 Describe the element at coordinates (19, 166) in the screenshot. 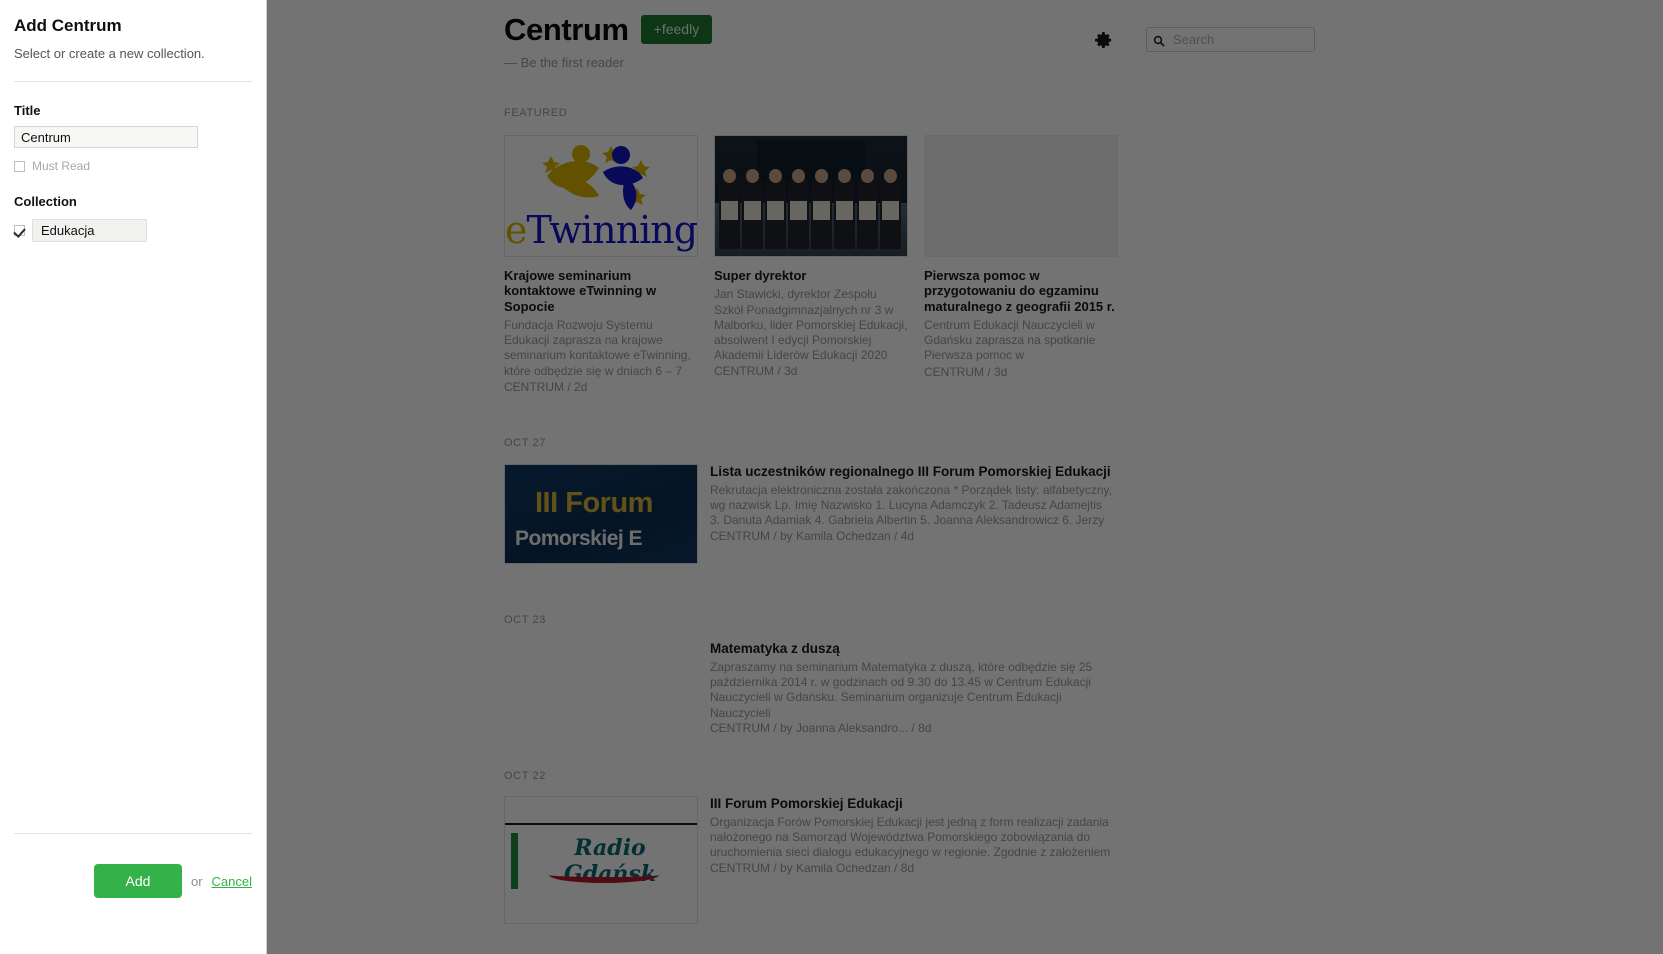

I see `must-read-checkbox` at that location.